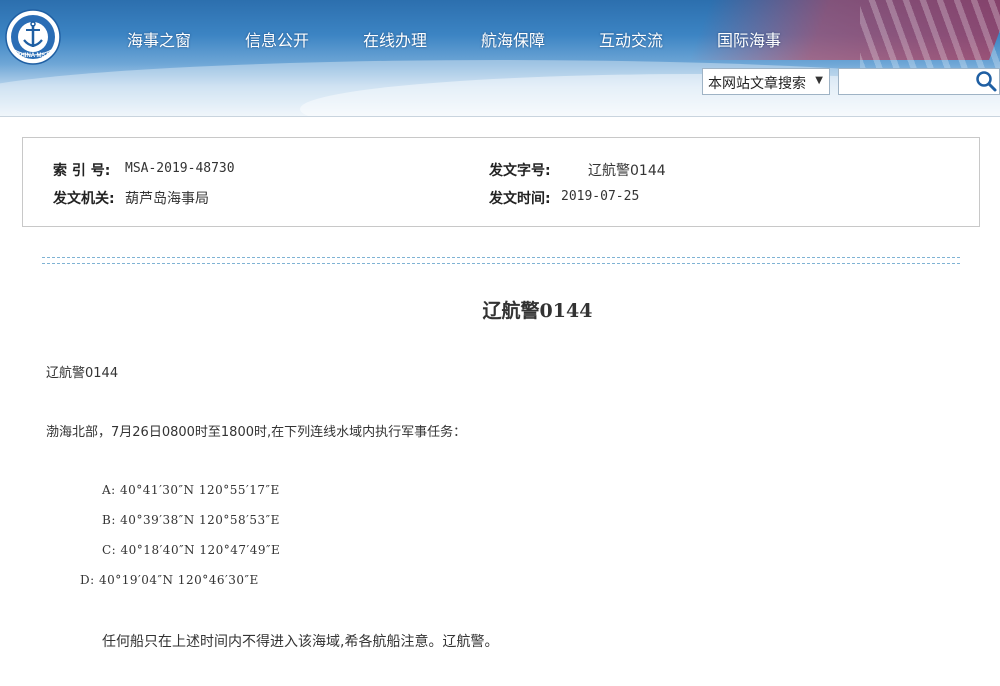  I want to click on doc-number-label: 发文字号:, so click(520, 171).